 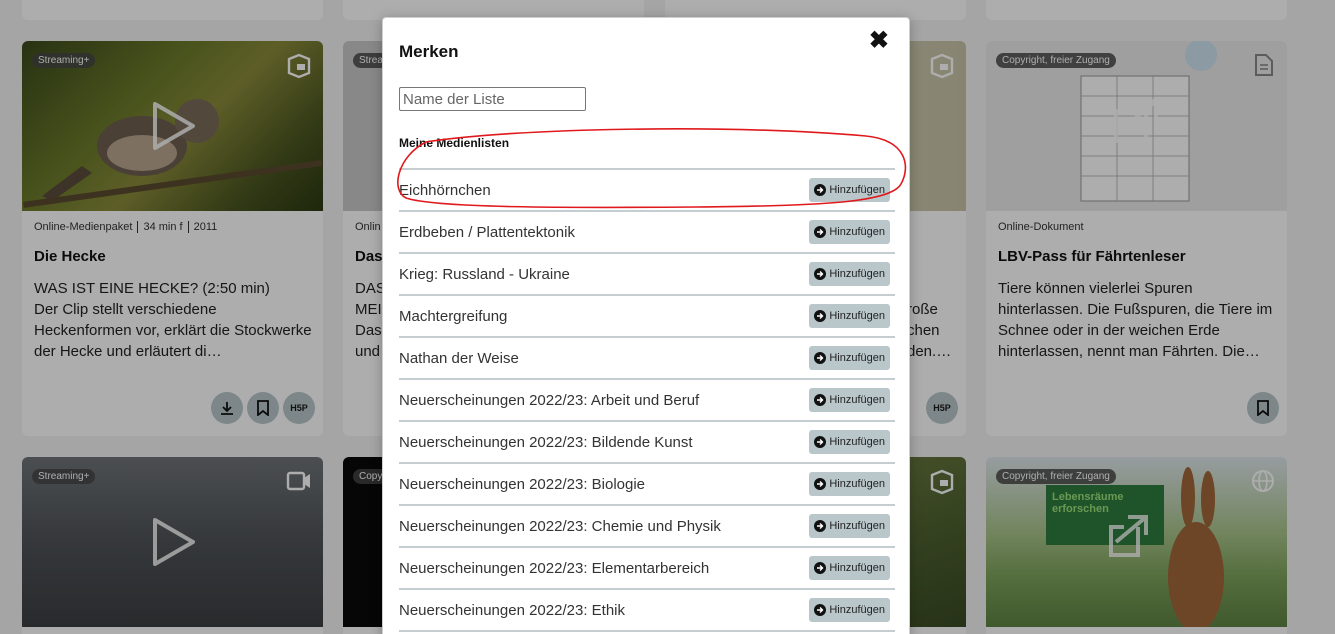 What do you see at coordinates (492, 99) in the screenshot?
I see `list-name-input` at bounding box center [492, 99].